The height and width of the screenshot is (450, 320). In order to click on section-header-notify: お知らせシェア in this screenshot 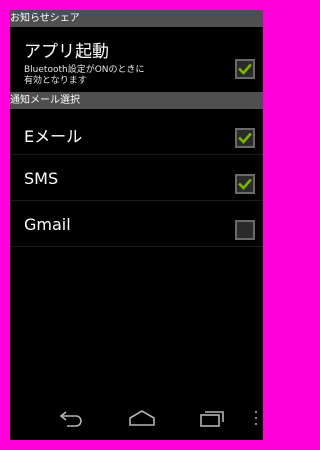, I will do `click(136, 18)`.